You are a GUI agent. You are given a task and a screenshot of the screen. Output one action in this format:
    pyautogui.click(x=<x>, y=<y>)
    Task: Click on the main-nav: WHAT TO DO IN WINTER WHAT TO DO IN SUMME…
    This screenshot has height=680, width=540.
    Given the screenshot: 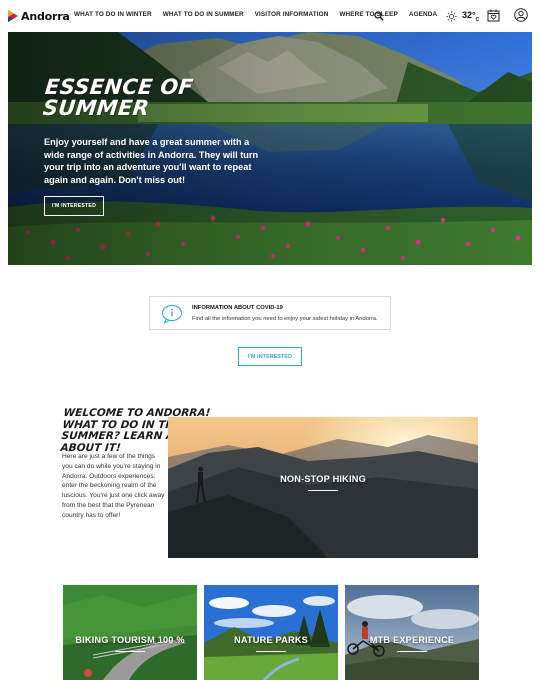 What is the action you would take?
    pyautogui.click(x=261, y=14)
    